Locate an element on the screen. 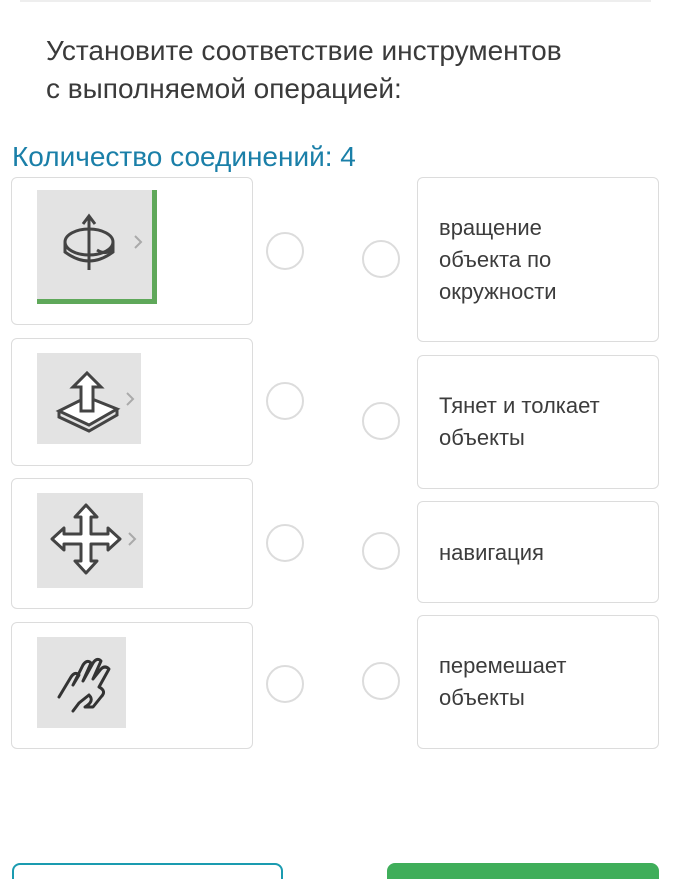 The image size is (679, 879). push-pull-tool-thumbnail is located at coordinates (89, 398).